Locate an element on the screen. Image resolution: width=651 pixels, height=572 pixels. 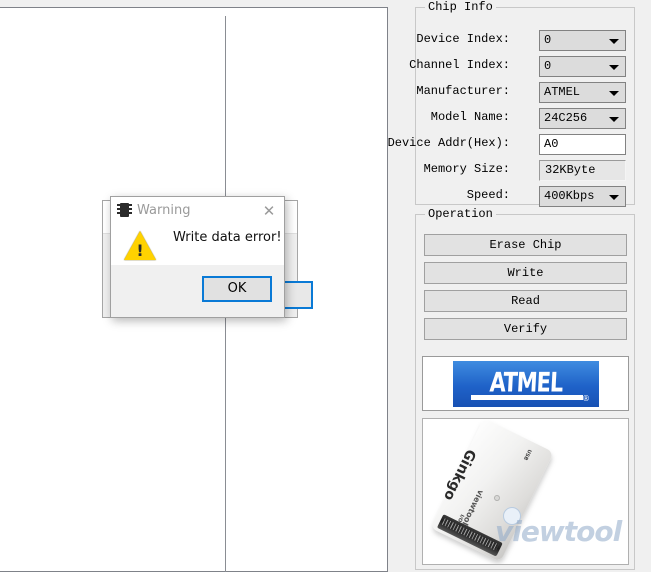
dialog-titlebar: Warning ✕ is located at coordinates (197, 210).